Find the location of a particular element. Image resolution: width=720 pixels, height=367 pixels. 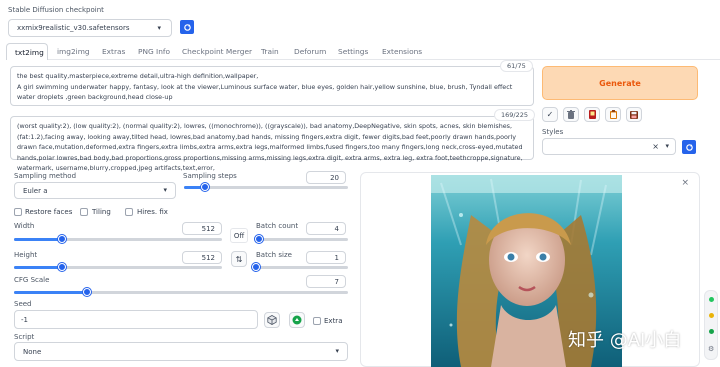

clear-styles-icon: × is located at coordinates (655, 146).